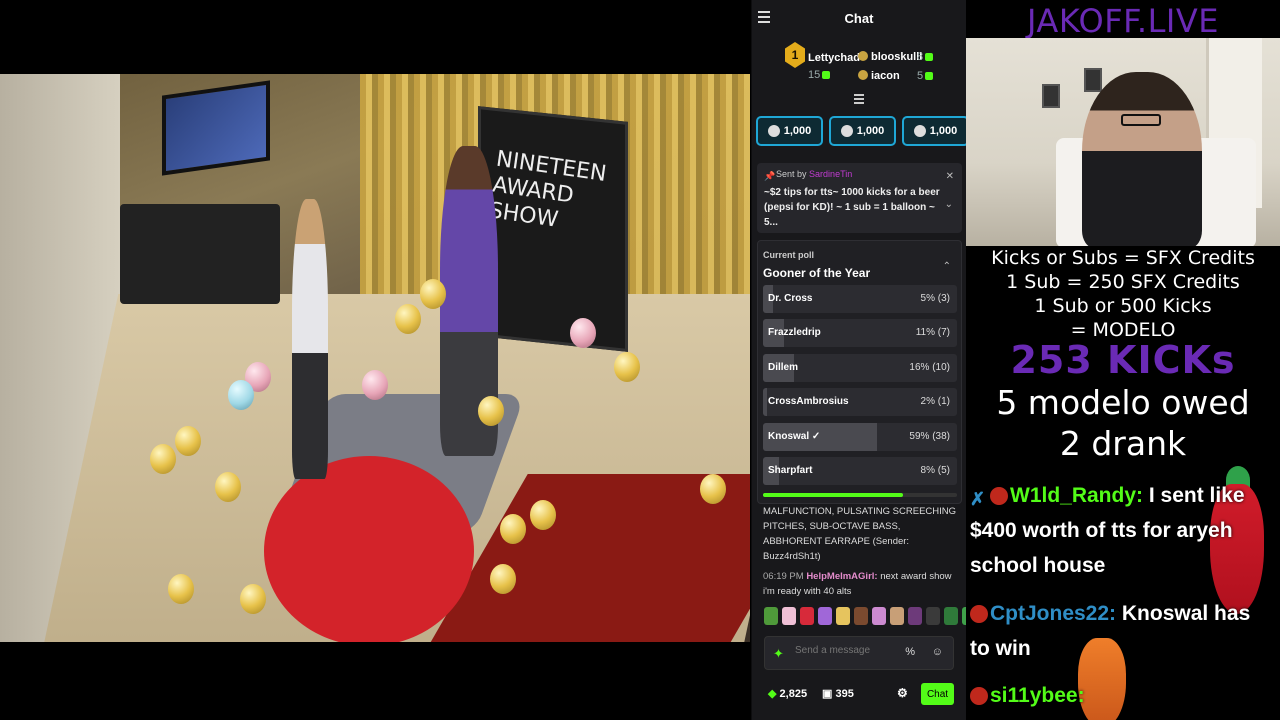 The image size is (1280, 720). Describe the element at coordinates (863, 694) in the screenshot. I see `chat-footer: ◆ 2,825 ▣ 395 ⚙ Chat` at that location.